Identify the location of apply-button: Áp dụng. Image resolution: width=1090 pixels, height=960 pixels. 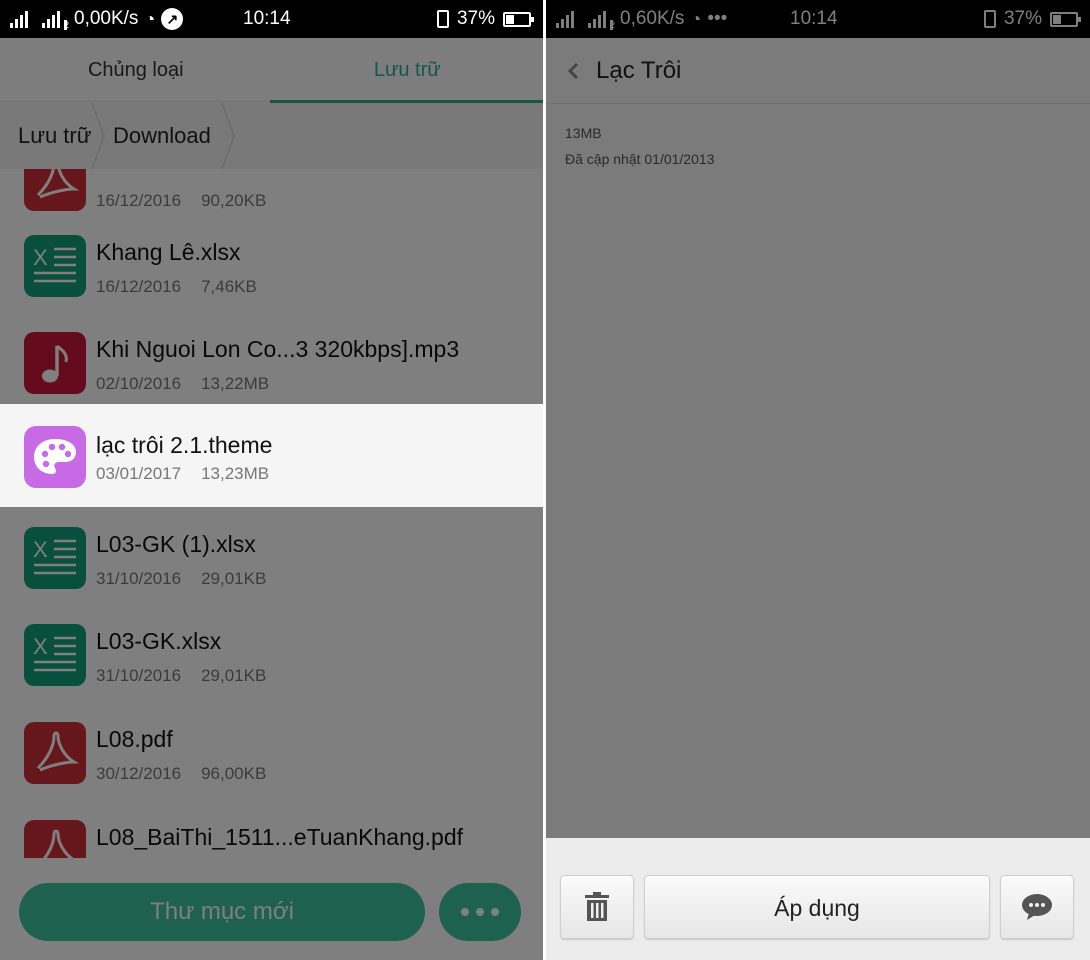
(817, 907).